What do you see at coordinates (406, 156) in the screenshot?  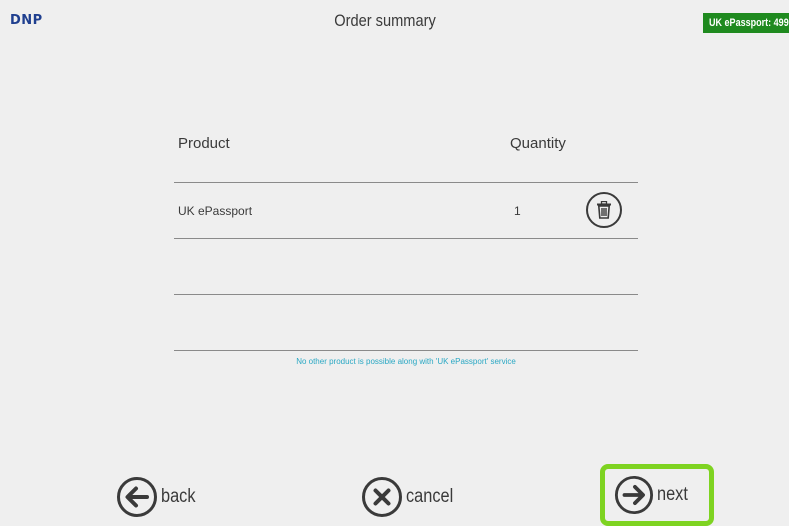 I see `table-header: Product Quantity` at bounding box center [406, 156].